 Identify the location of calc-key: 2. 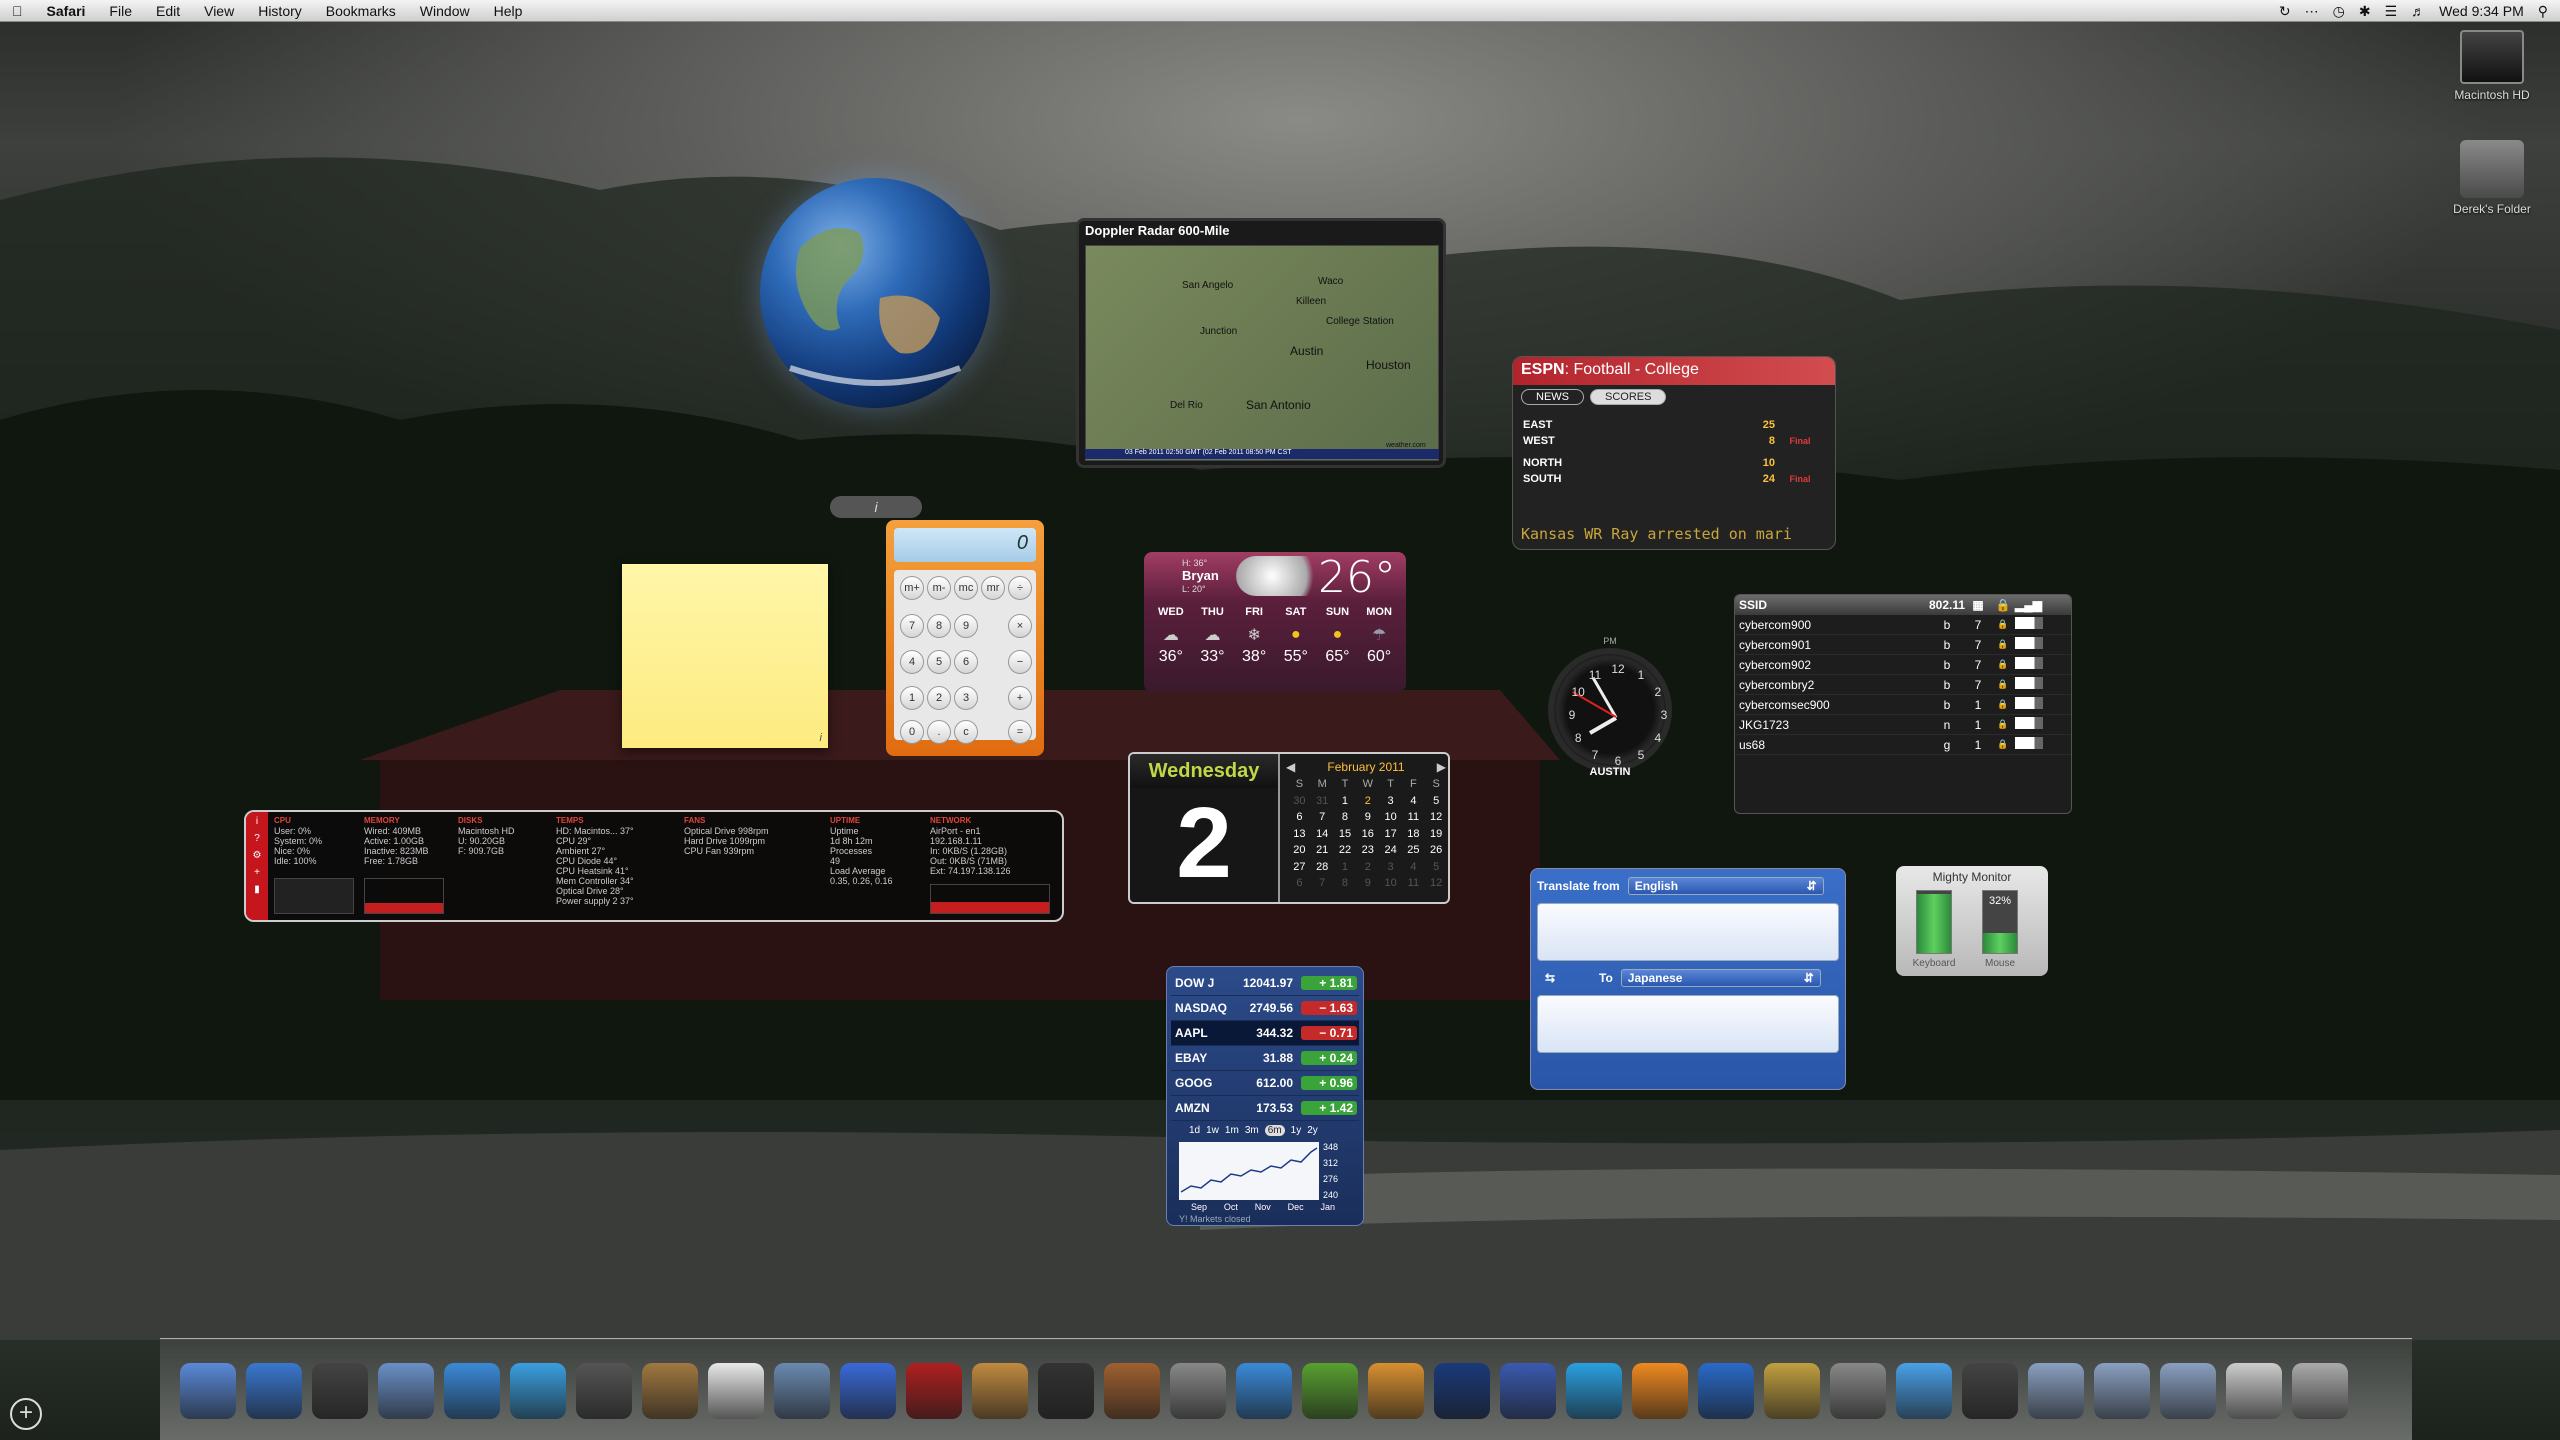
(939, 698).